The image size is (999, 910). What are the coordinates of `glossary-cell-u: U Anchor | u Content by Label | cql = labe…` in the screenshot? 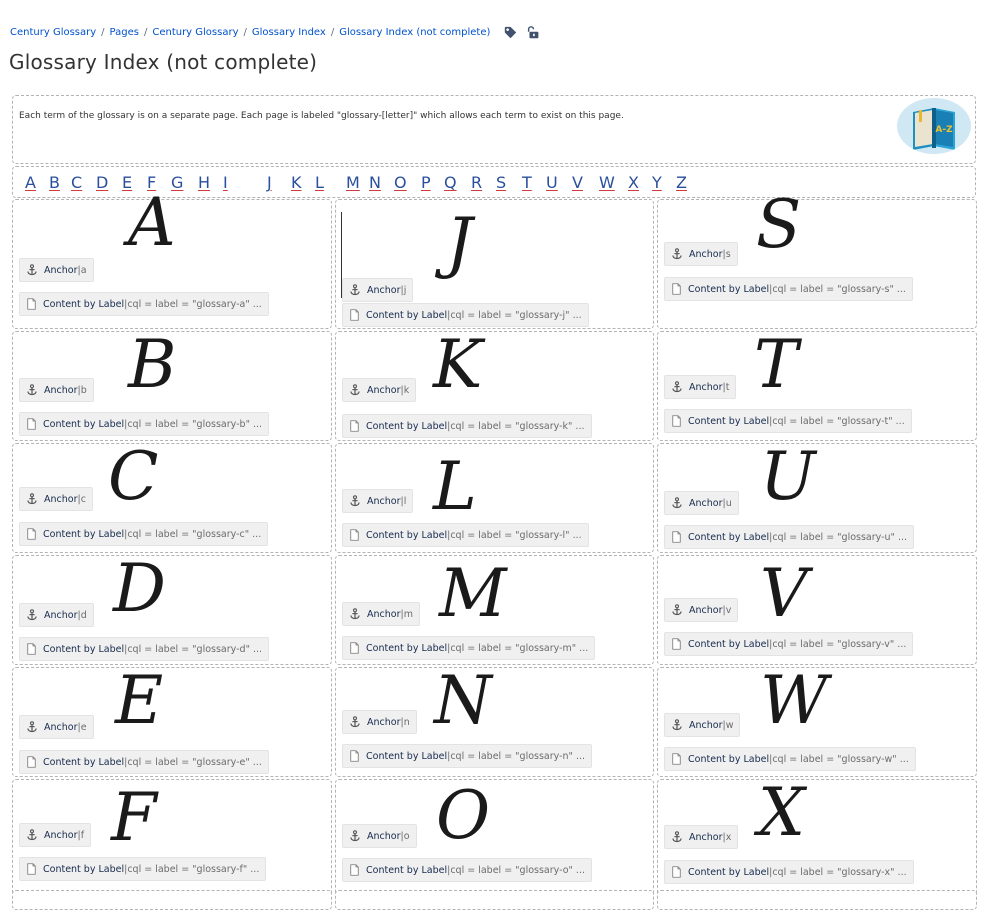 It's located at (817, 498).